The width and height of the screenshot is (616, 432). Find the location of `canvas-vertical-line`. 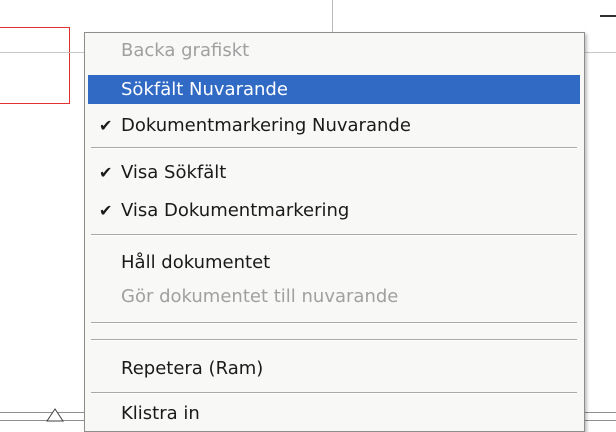

canvas-vertical-line is located at coordinates (332, 17).